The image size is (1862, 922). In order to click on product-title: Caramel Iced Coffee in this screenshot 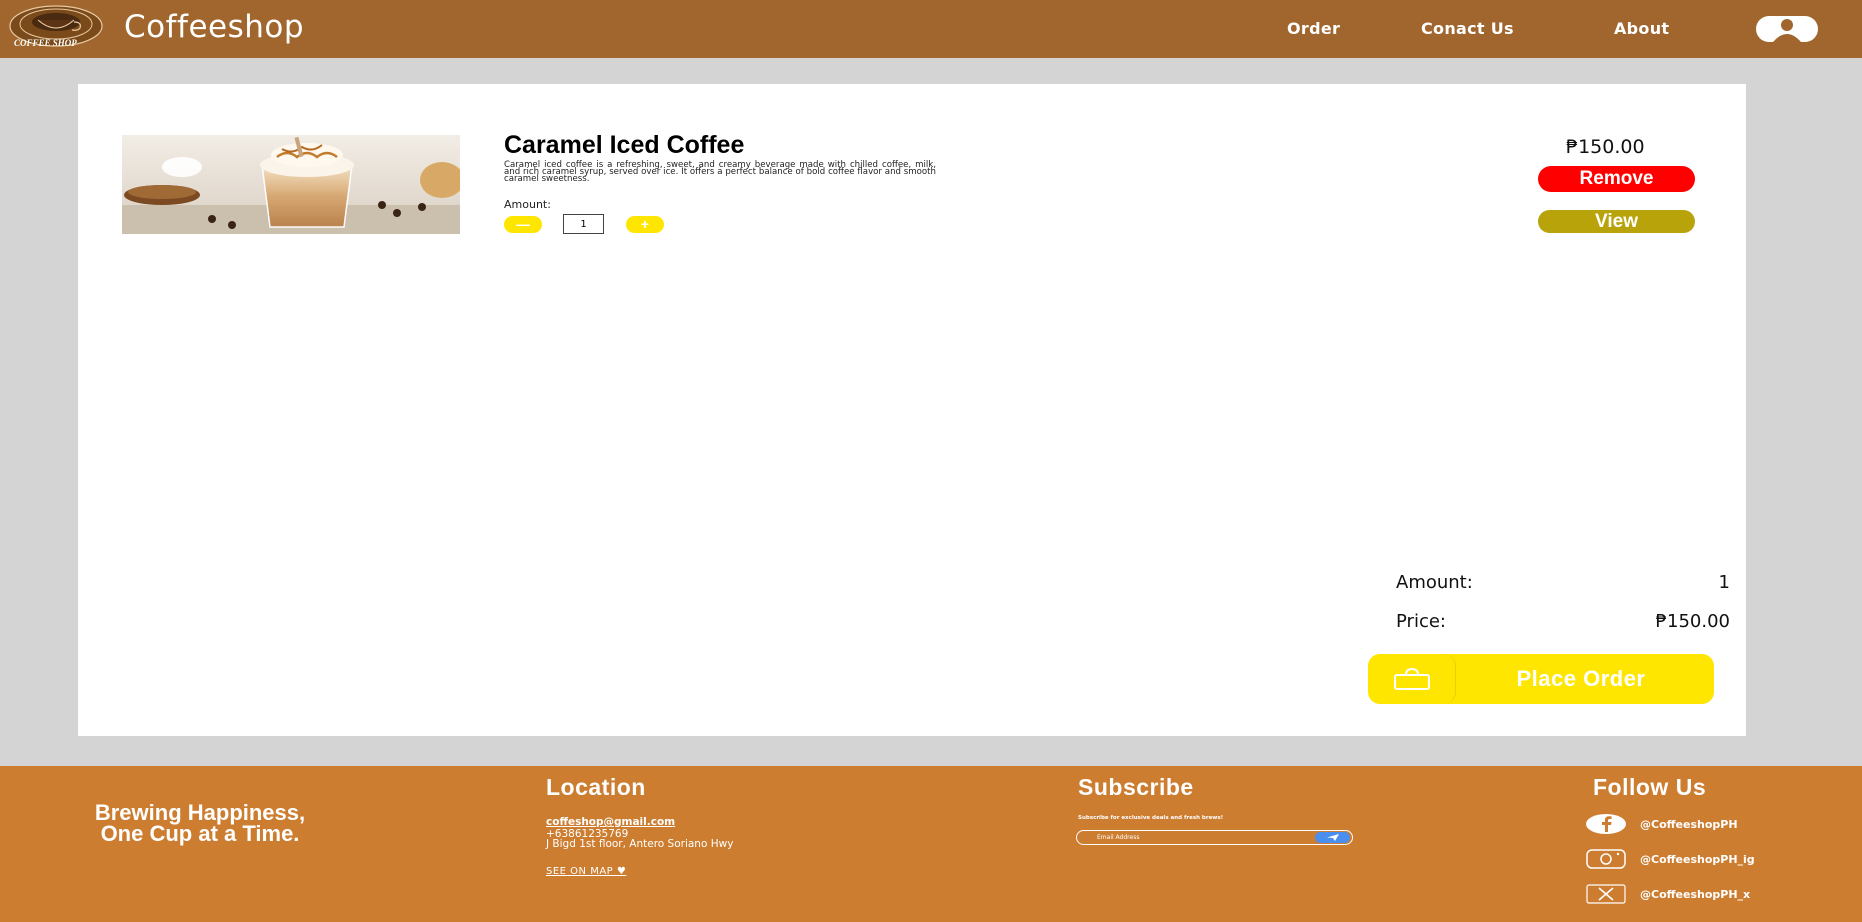, I will do `click(624, 145)`.